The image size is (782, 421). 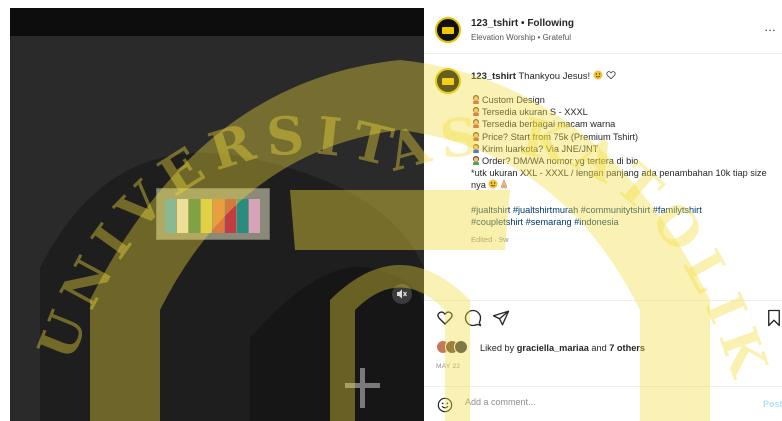 What do you see at coordinates (621, 124) in the screenshot?
I see `caption-line: Tersedia berbagai macam warna` at bounding box center [621, 124].